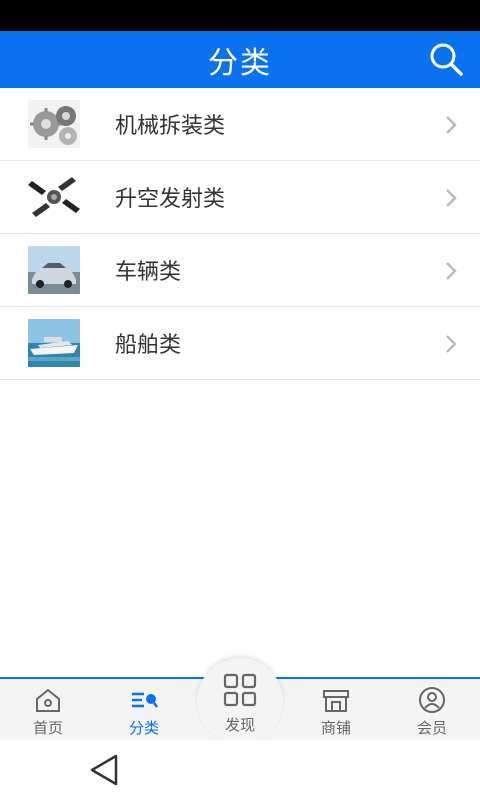 This screenshot has width=480, height=800. What do you see at coordinates (145, 700) in the screenshot?
I see `category-icon` at bounding box center [145, 700].